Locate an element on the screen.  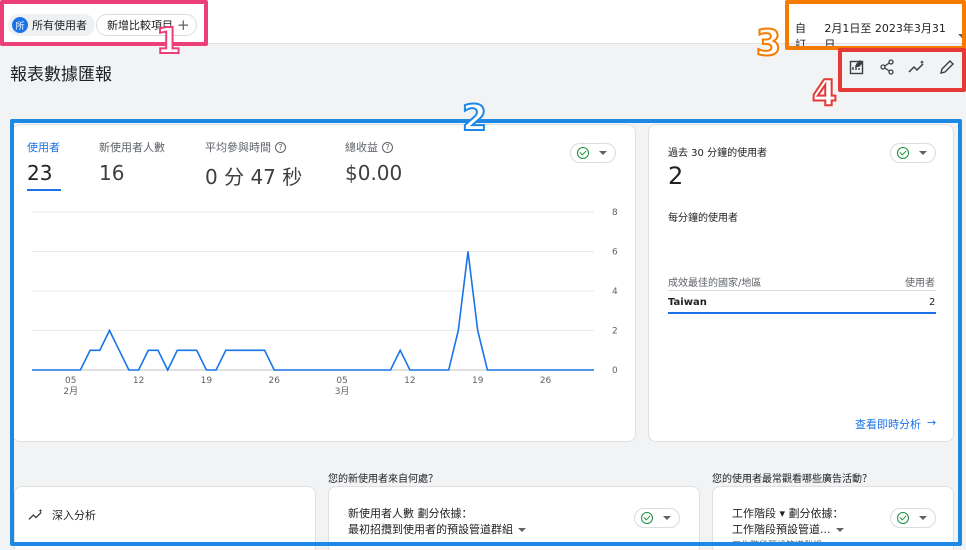
annotation-label-3: 3 is located at coordinates (768, 43).